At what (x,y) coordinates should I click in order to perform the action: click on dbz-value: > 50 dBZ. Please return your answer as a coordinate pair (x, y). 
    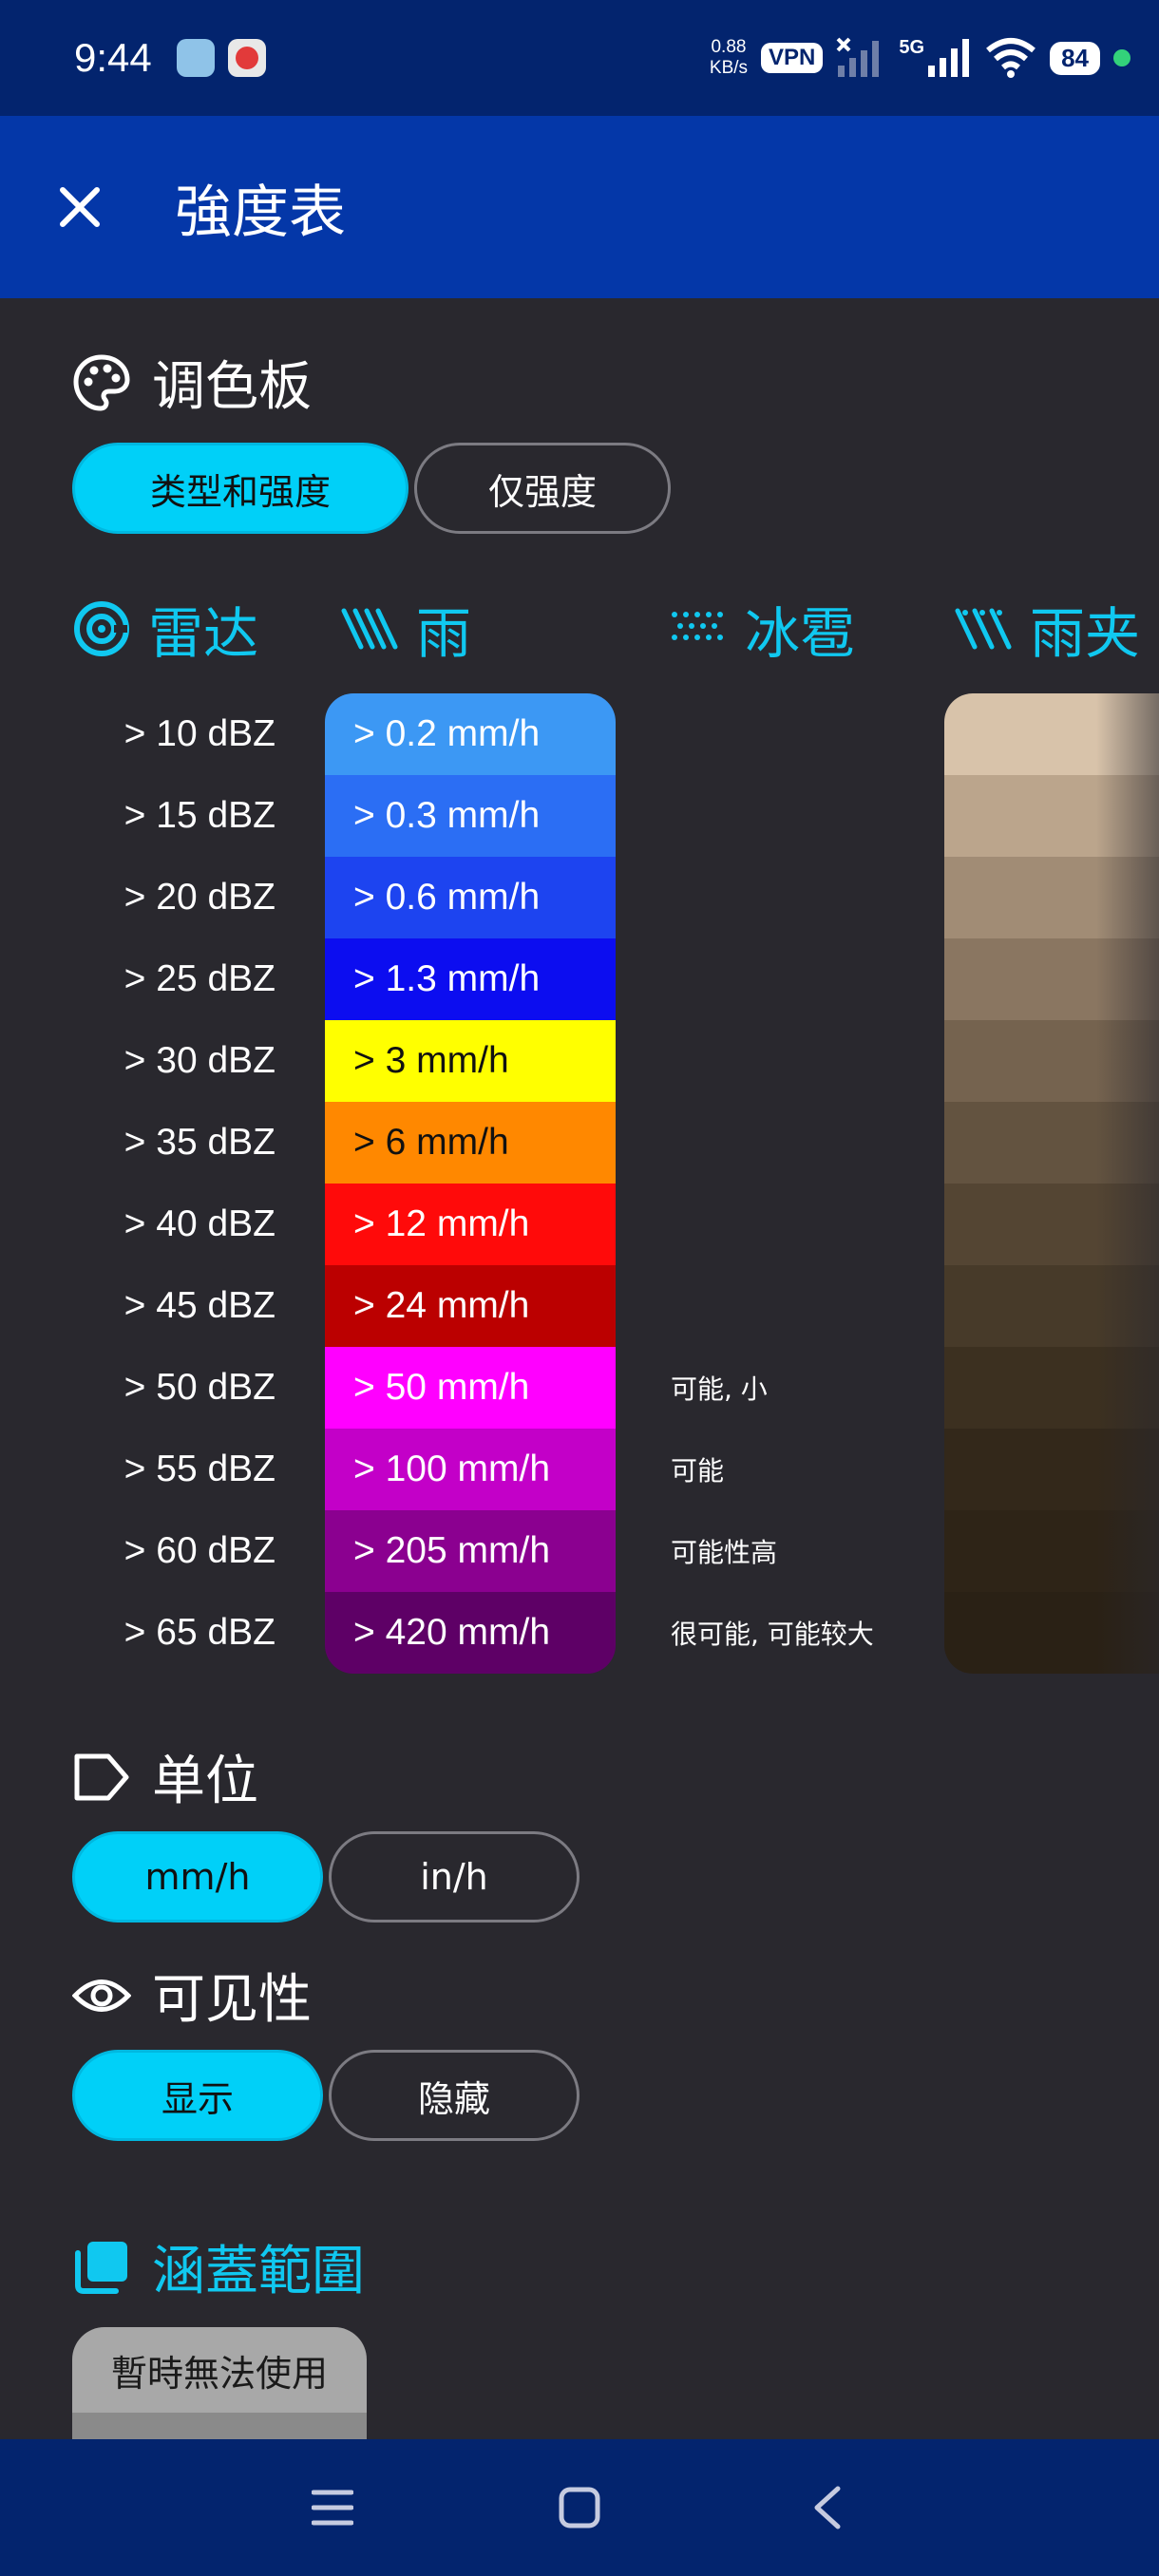
    Looking at the image, I should click on (200, 1387).